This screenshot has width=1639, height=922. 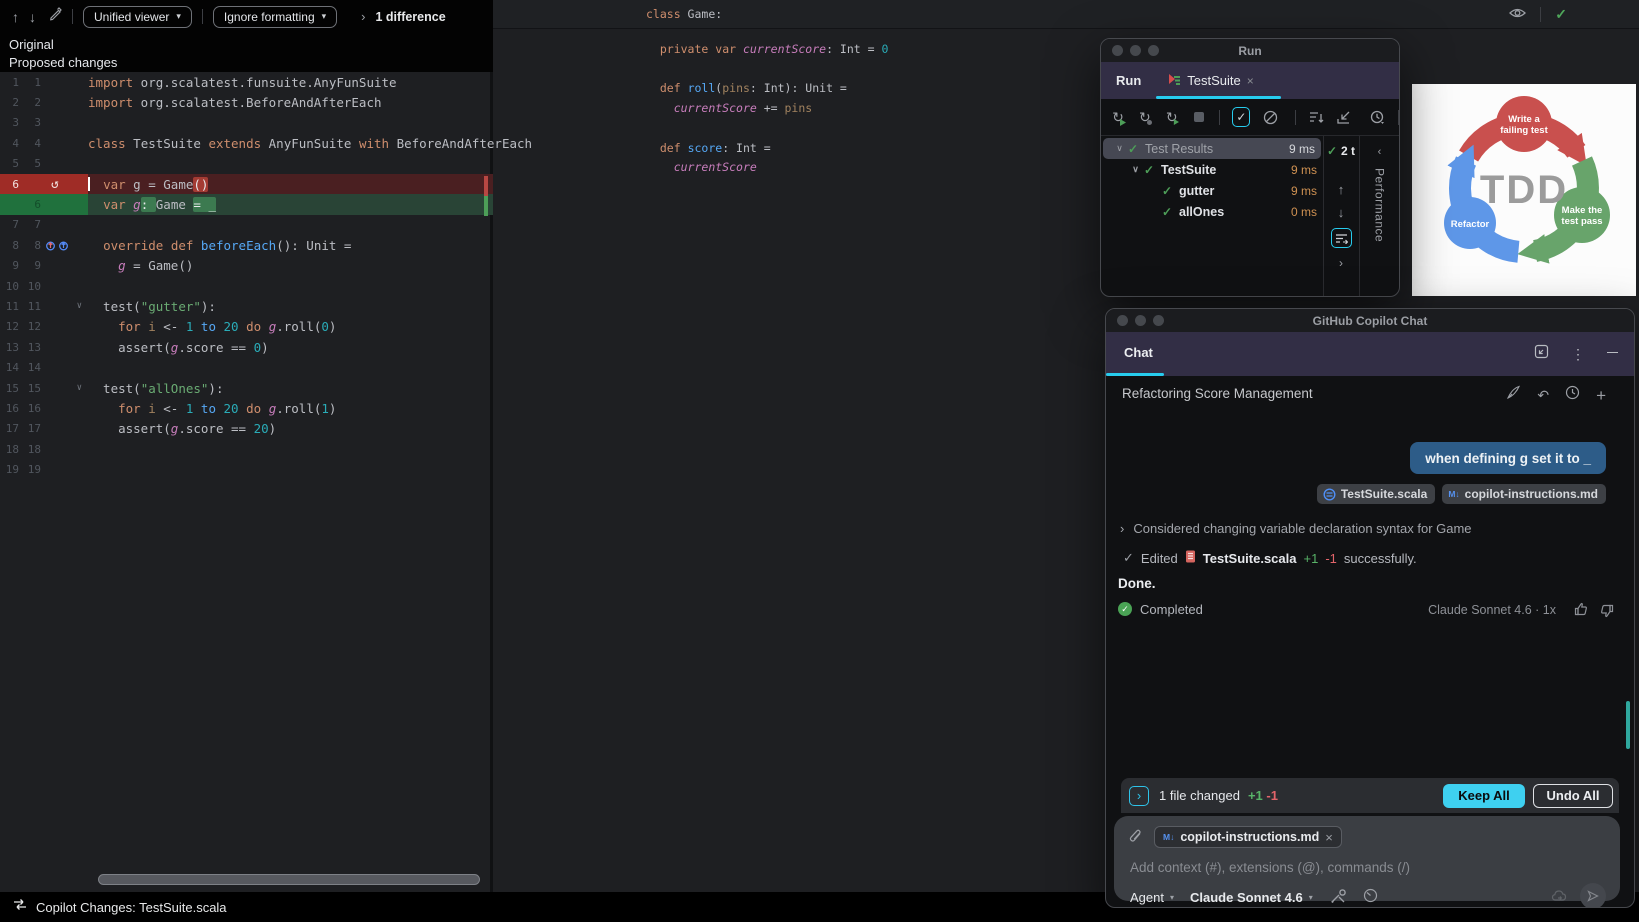 What do you see at coordinates (1212, 190) in the screenshot?
I see `test-tree-row-gutter: ✓ gutter 9 ms` at bounding box center [1212, 190].